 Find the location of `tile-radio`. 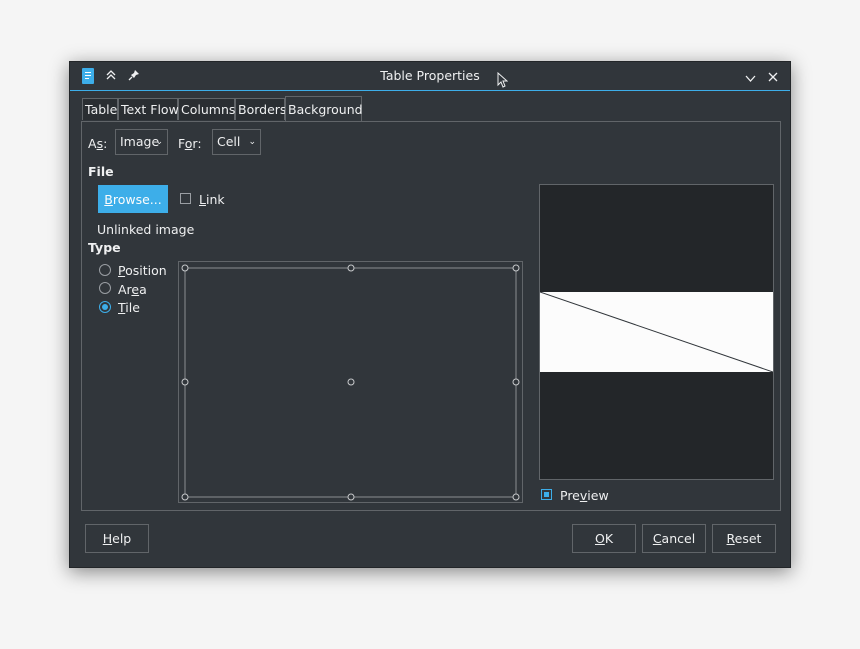

tile-radio is located at coordinates (105, 307).